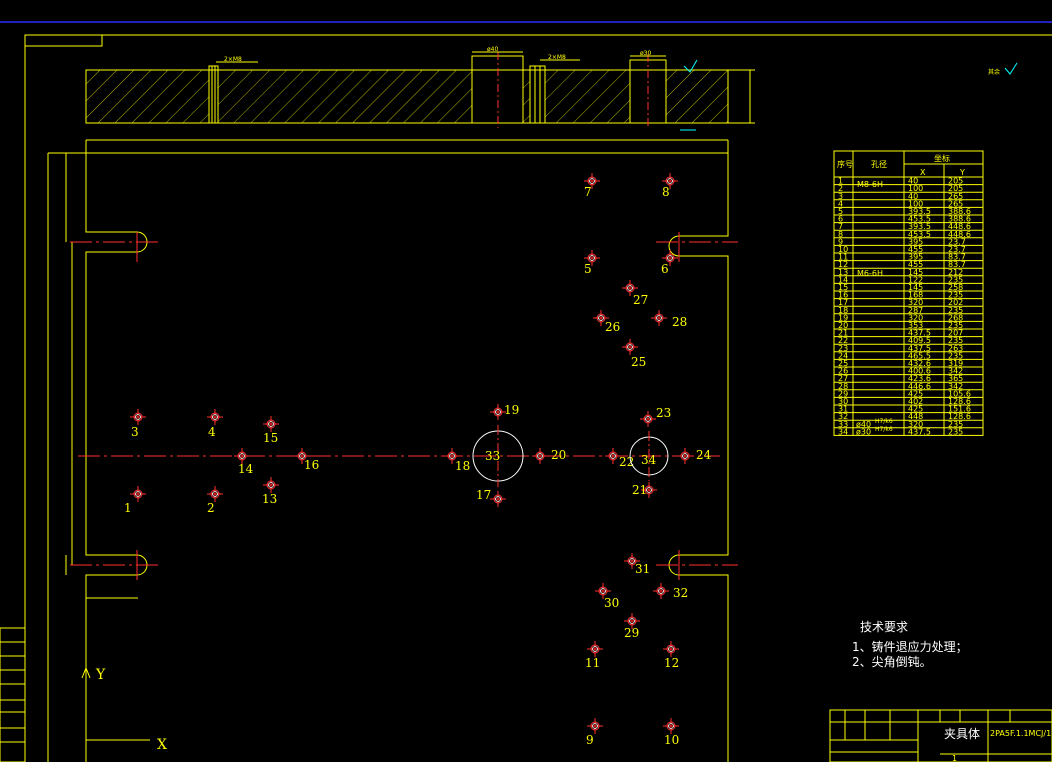  Describe the element at coordinates (311, 465) in the screenshot. I see `hole-label: 16` at that location.